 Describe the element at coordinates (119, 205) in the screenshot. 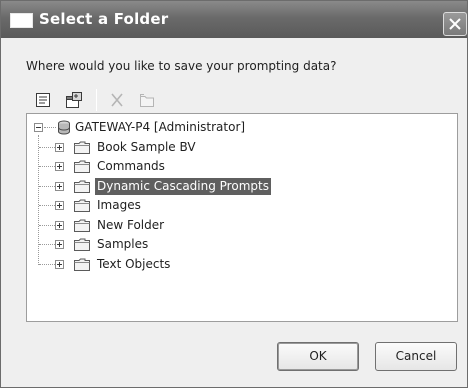

I see `tree-item-label: Images` at that location.